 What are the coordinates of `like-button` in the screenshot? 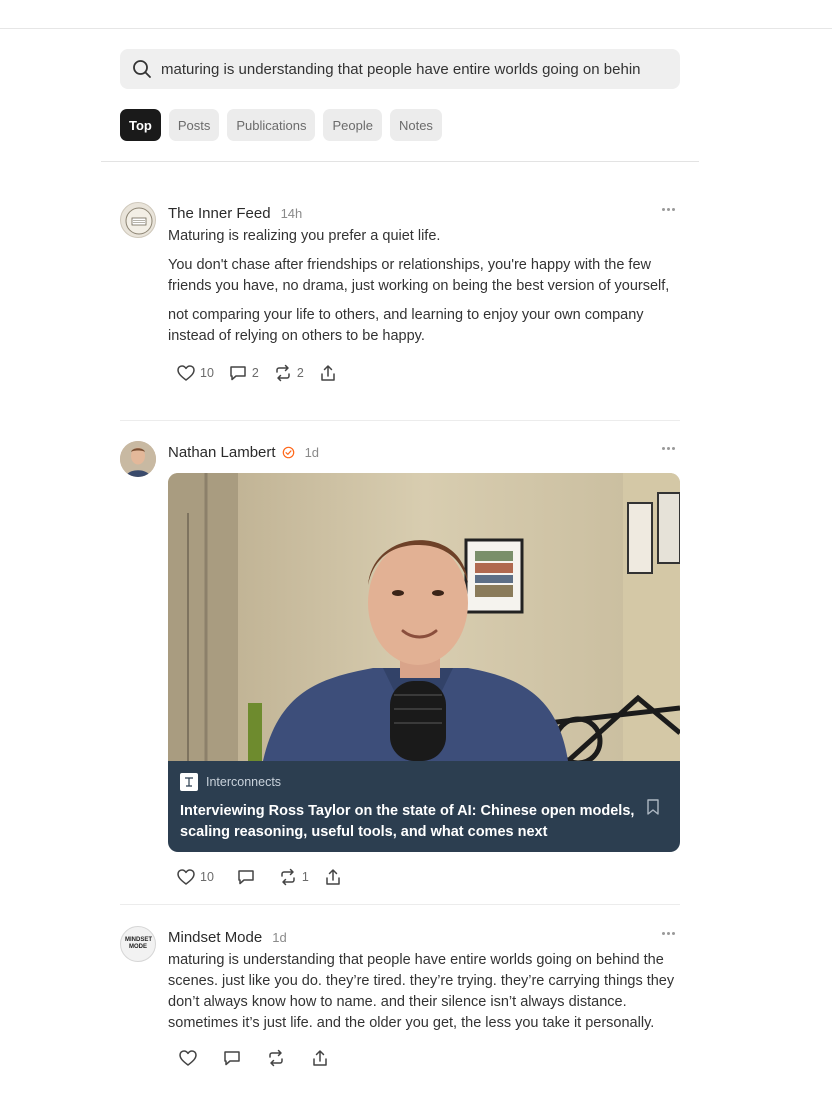 It's located at (188, 1058).